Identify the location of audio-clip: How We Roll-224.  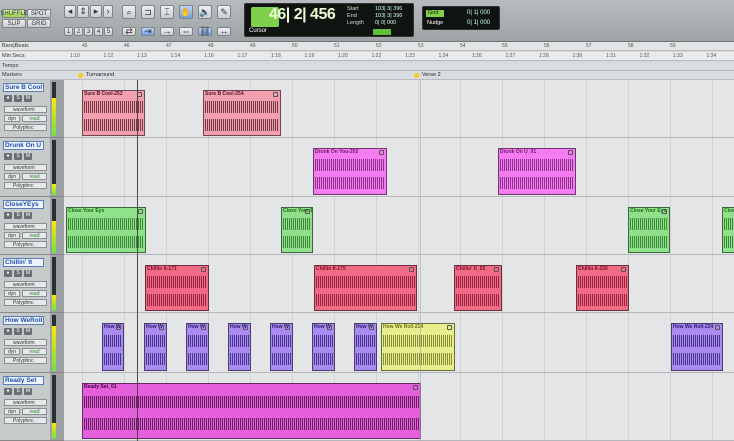
(697, 347).